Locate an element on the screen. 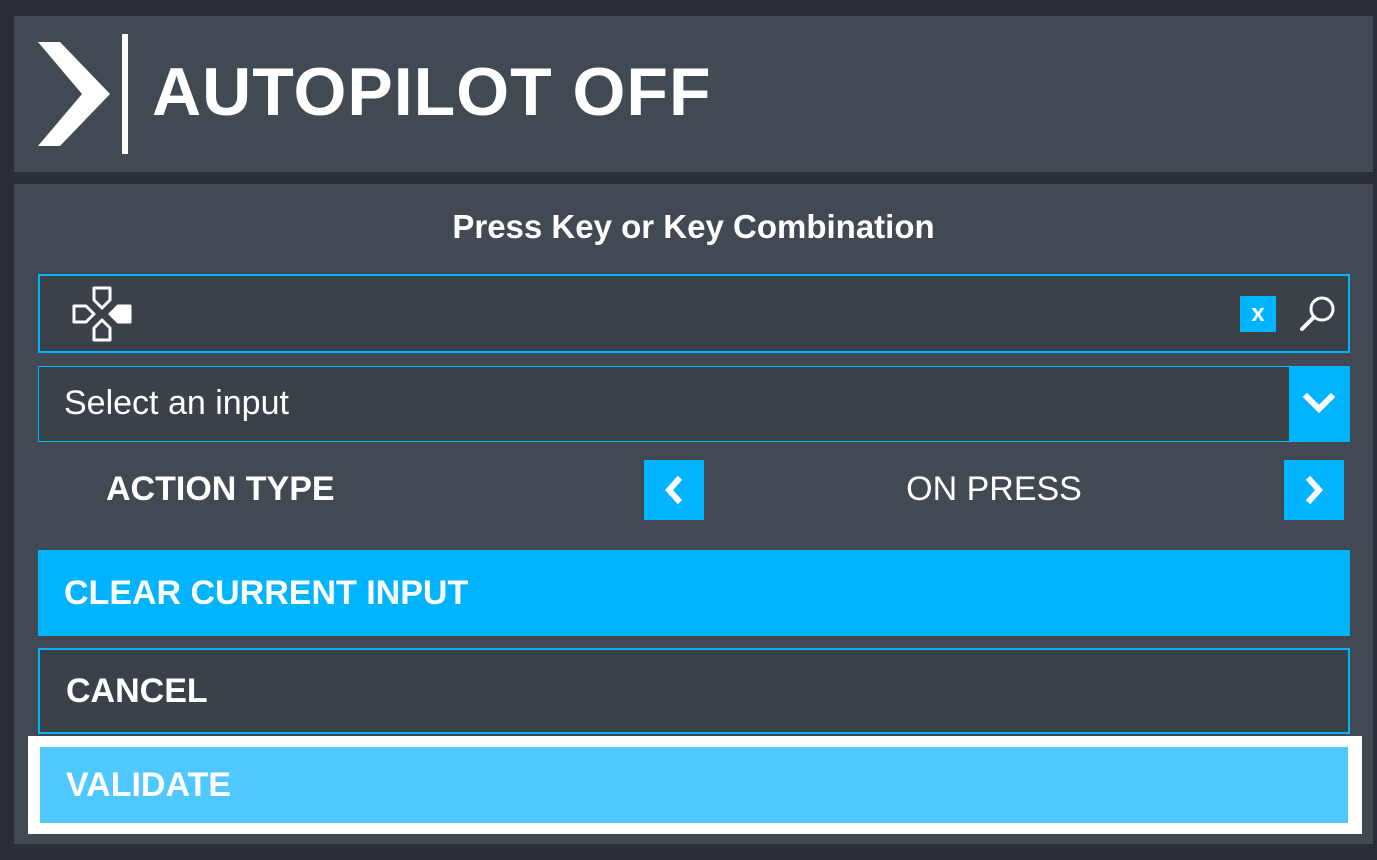 This screenshot has width=1377, height=860. clear-current-input-button: CLEAR CURRENT INPUT is located at coordinates (694, 593).